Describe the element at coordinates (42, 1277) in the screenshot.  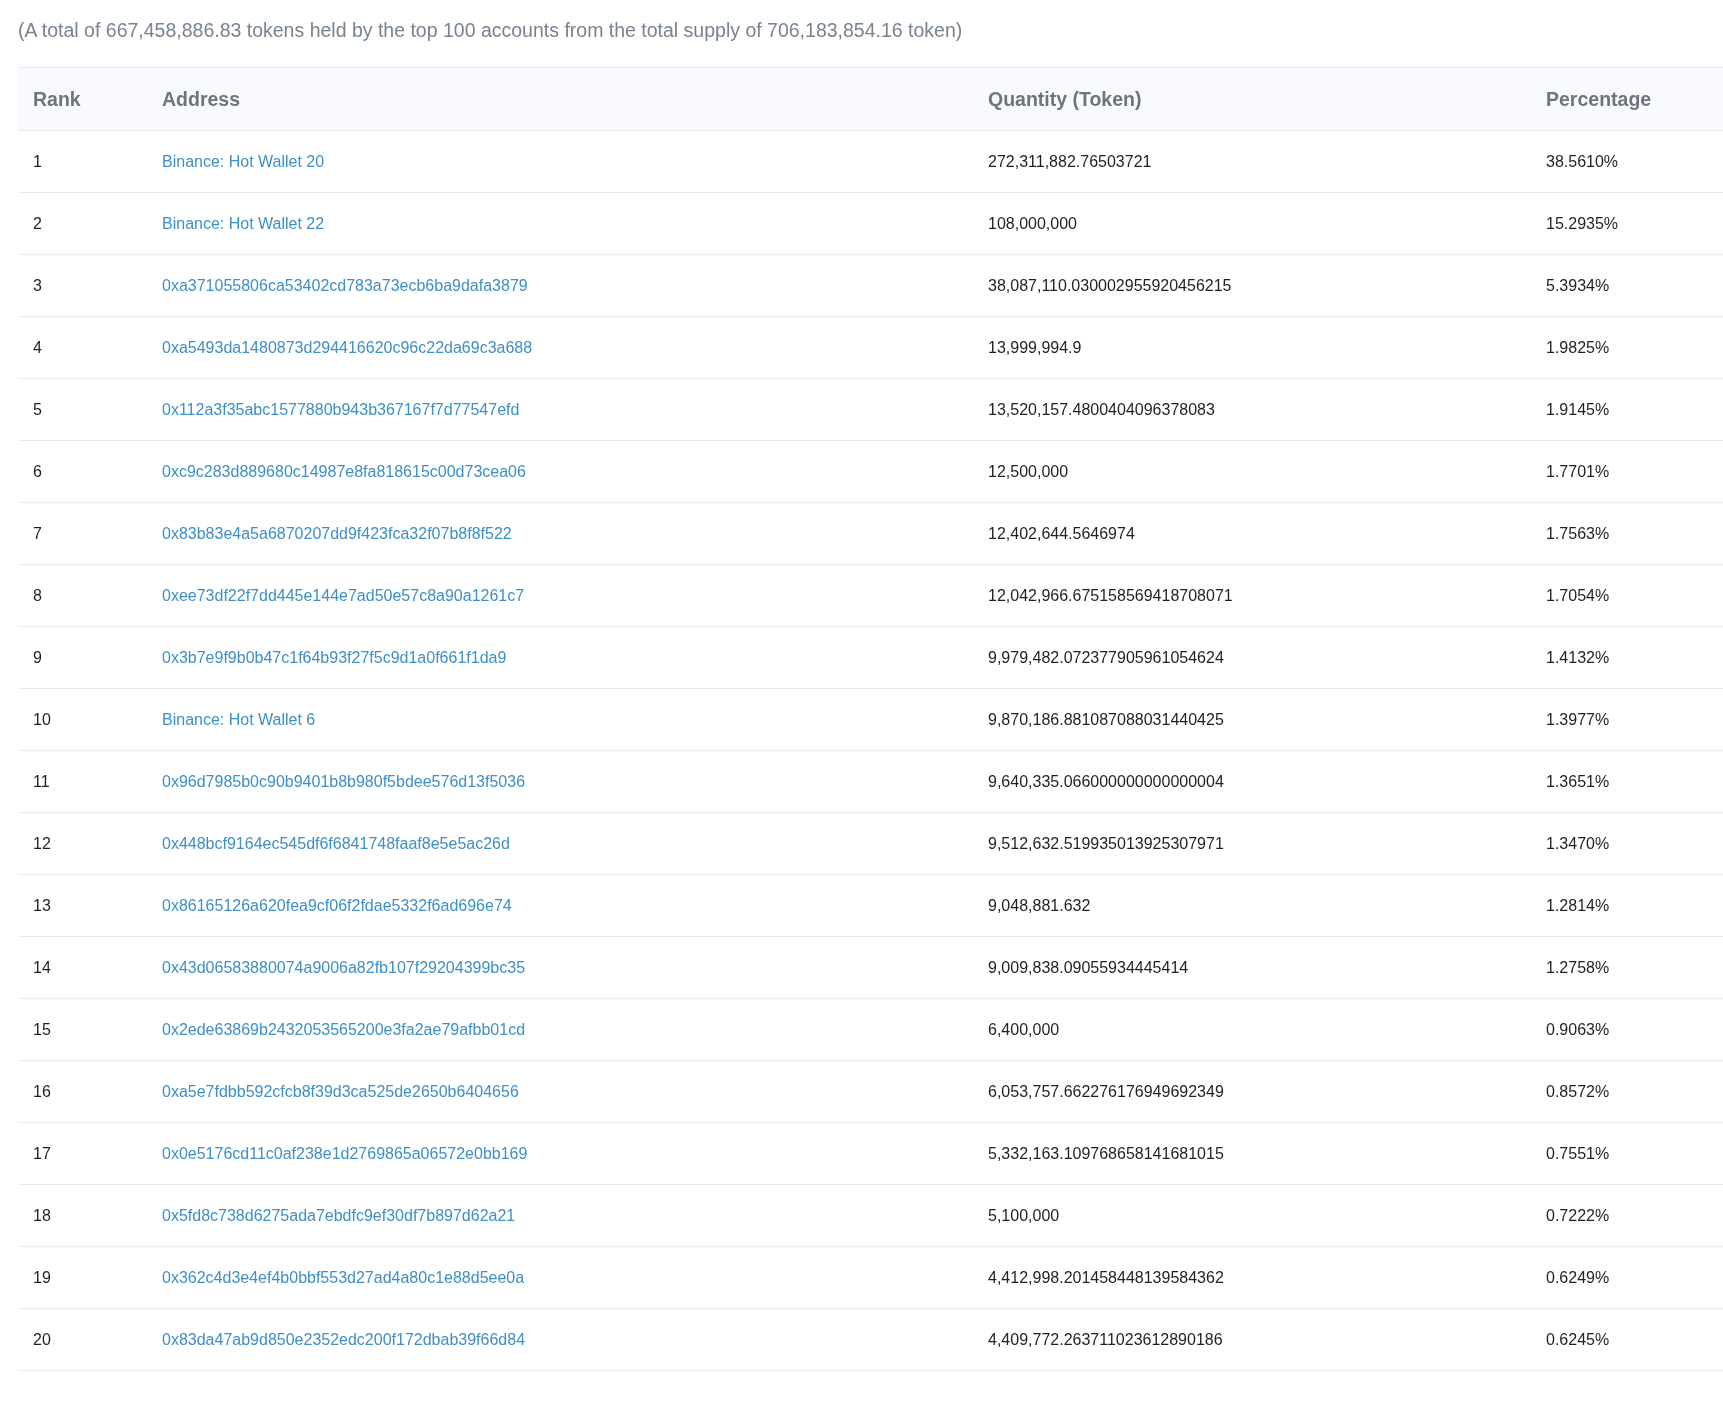
I see `rank-text: 19` at that location.